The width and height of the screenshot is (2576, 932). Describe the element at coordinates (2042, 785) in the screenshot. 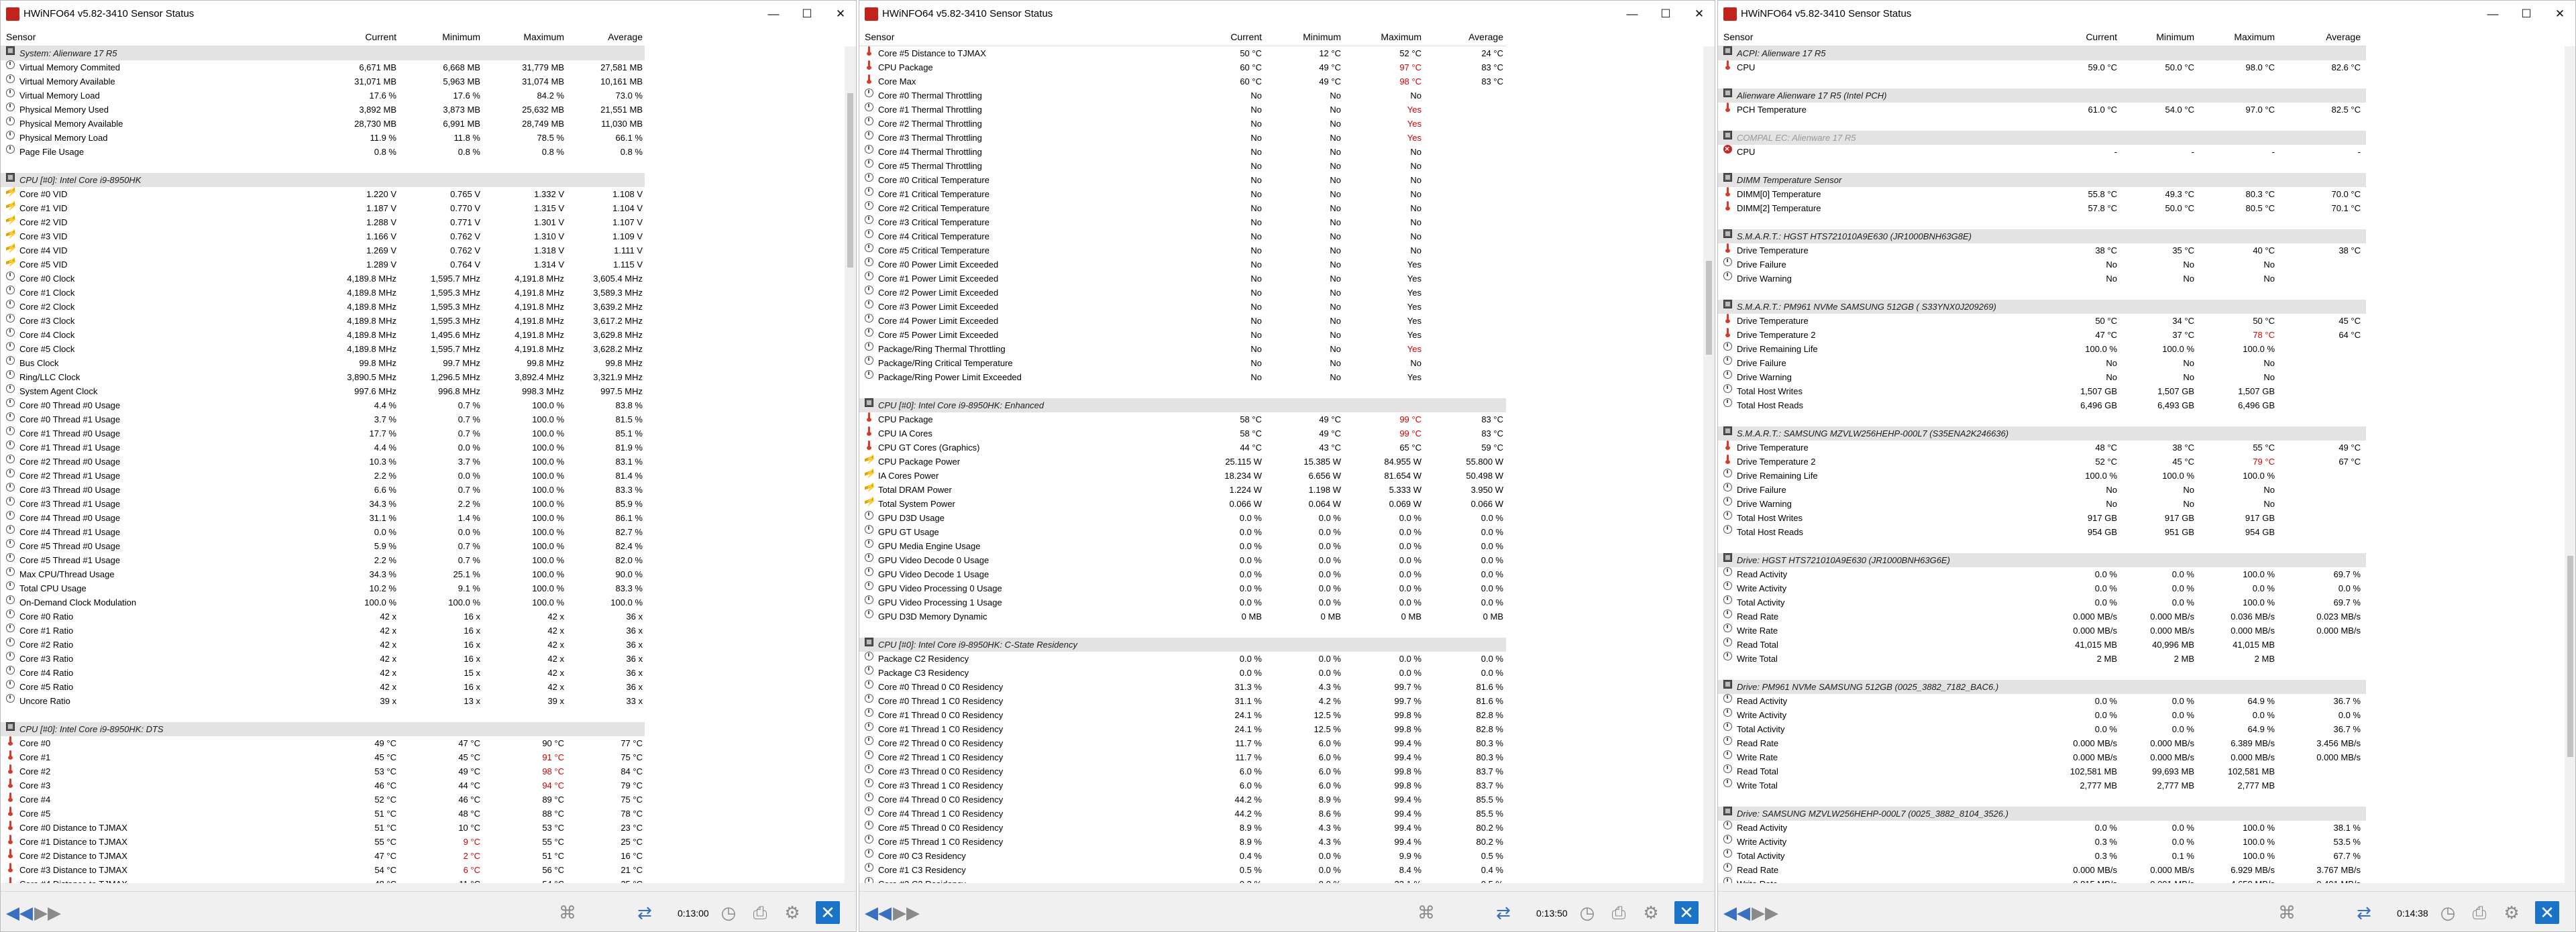

I see `sensor-row: Write Total 2,777 MB 2,777 MB 2,777 MB` at that location.